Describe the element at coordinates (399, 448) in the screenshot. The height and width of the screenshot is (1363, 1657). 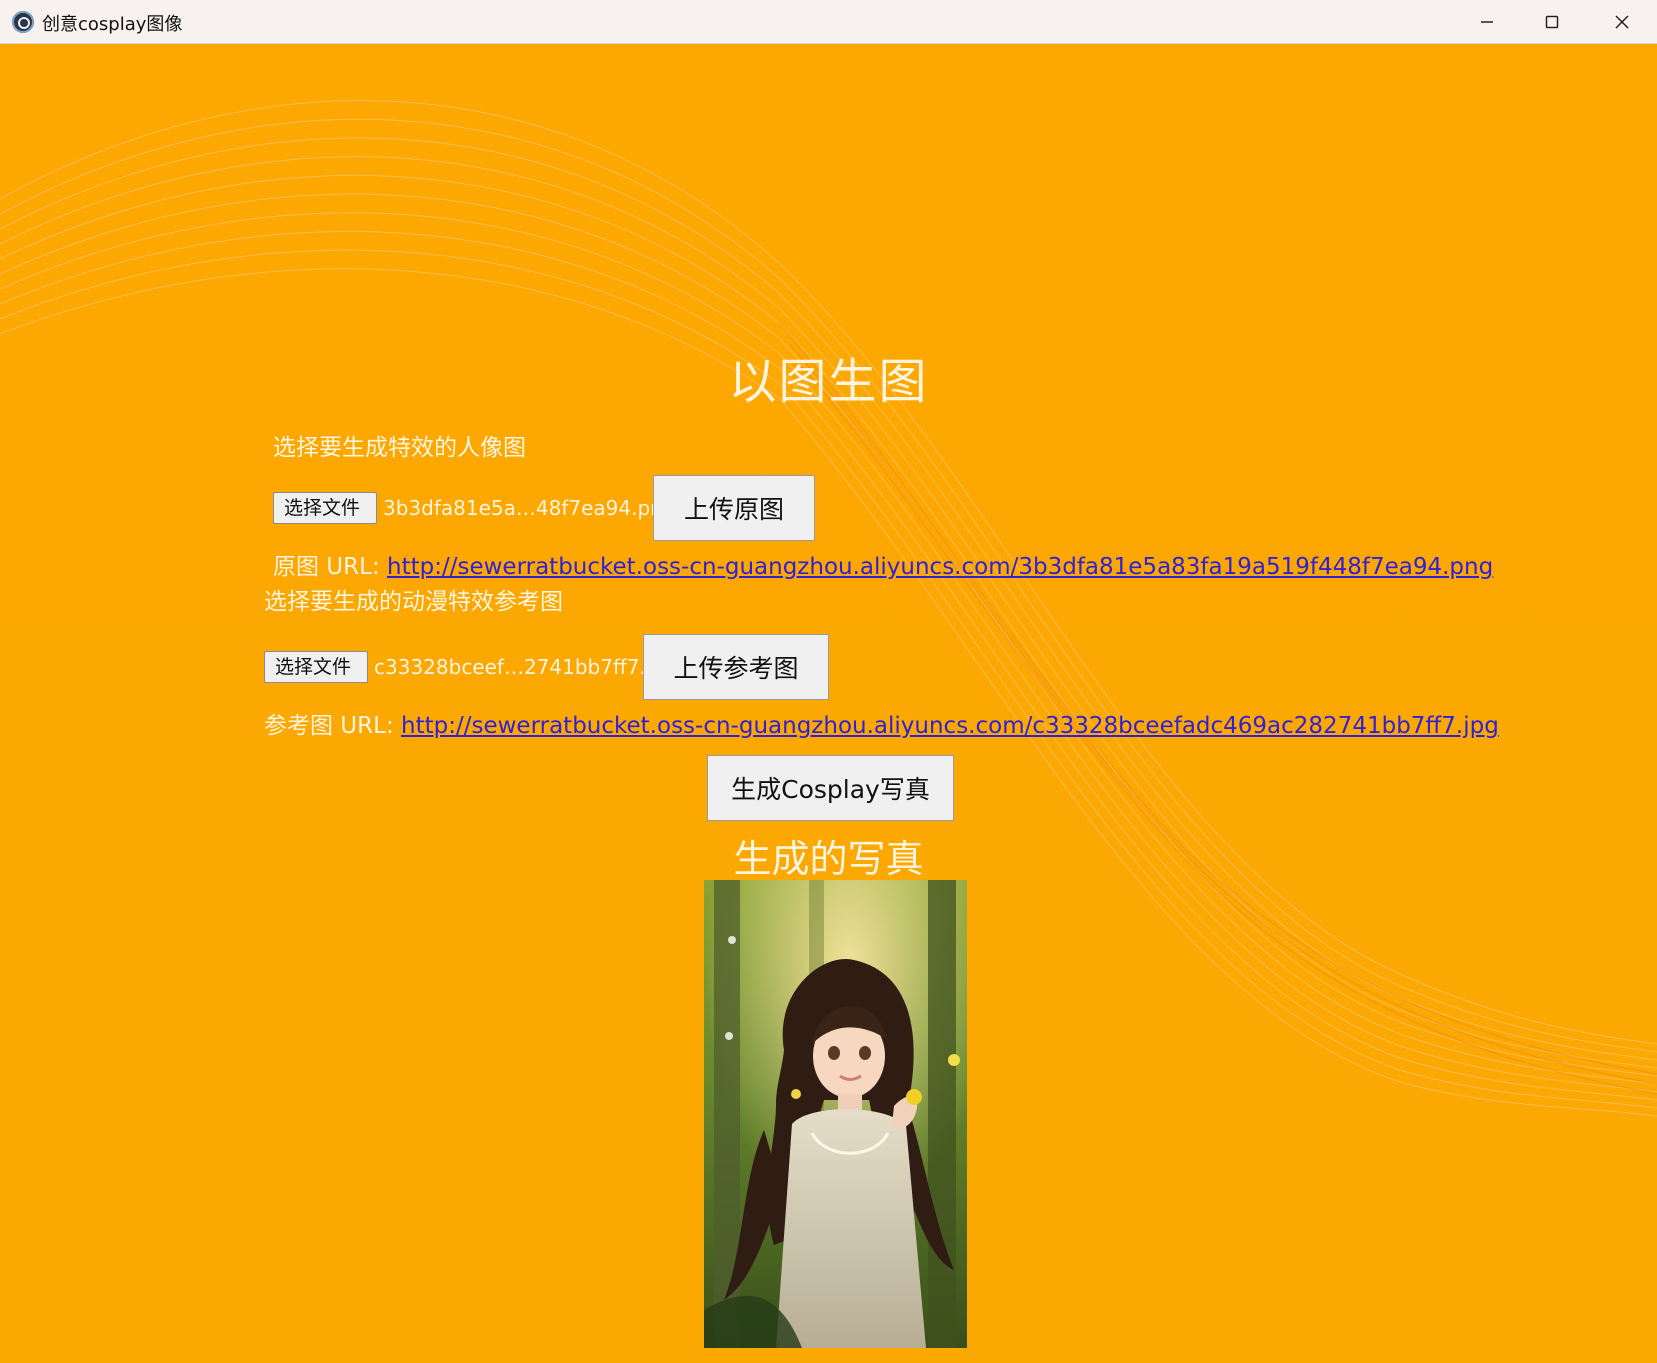
I see `source-image-label: 选择要生成特效的人像图` at that location.